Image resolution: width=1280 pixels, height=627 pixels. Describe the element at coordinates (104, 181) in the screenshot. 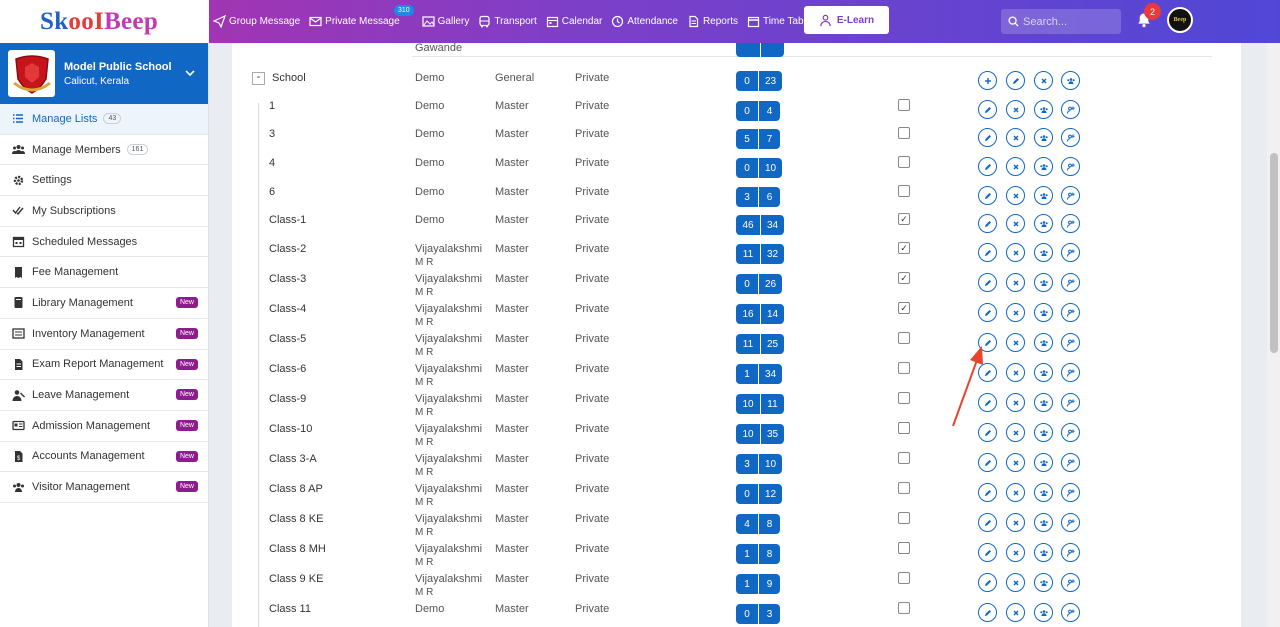

I see `sidebar-item-settings: Settings` at that location.